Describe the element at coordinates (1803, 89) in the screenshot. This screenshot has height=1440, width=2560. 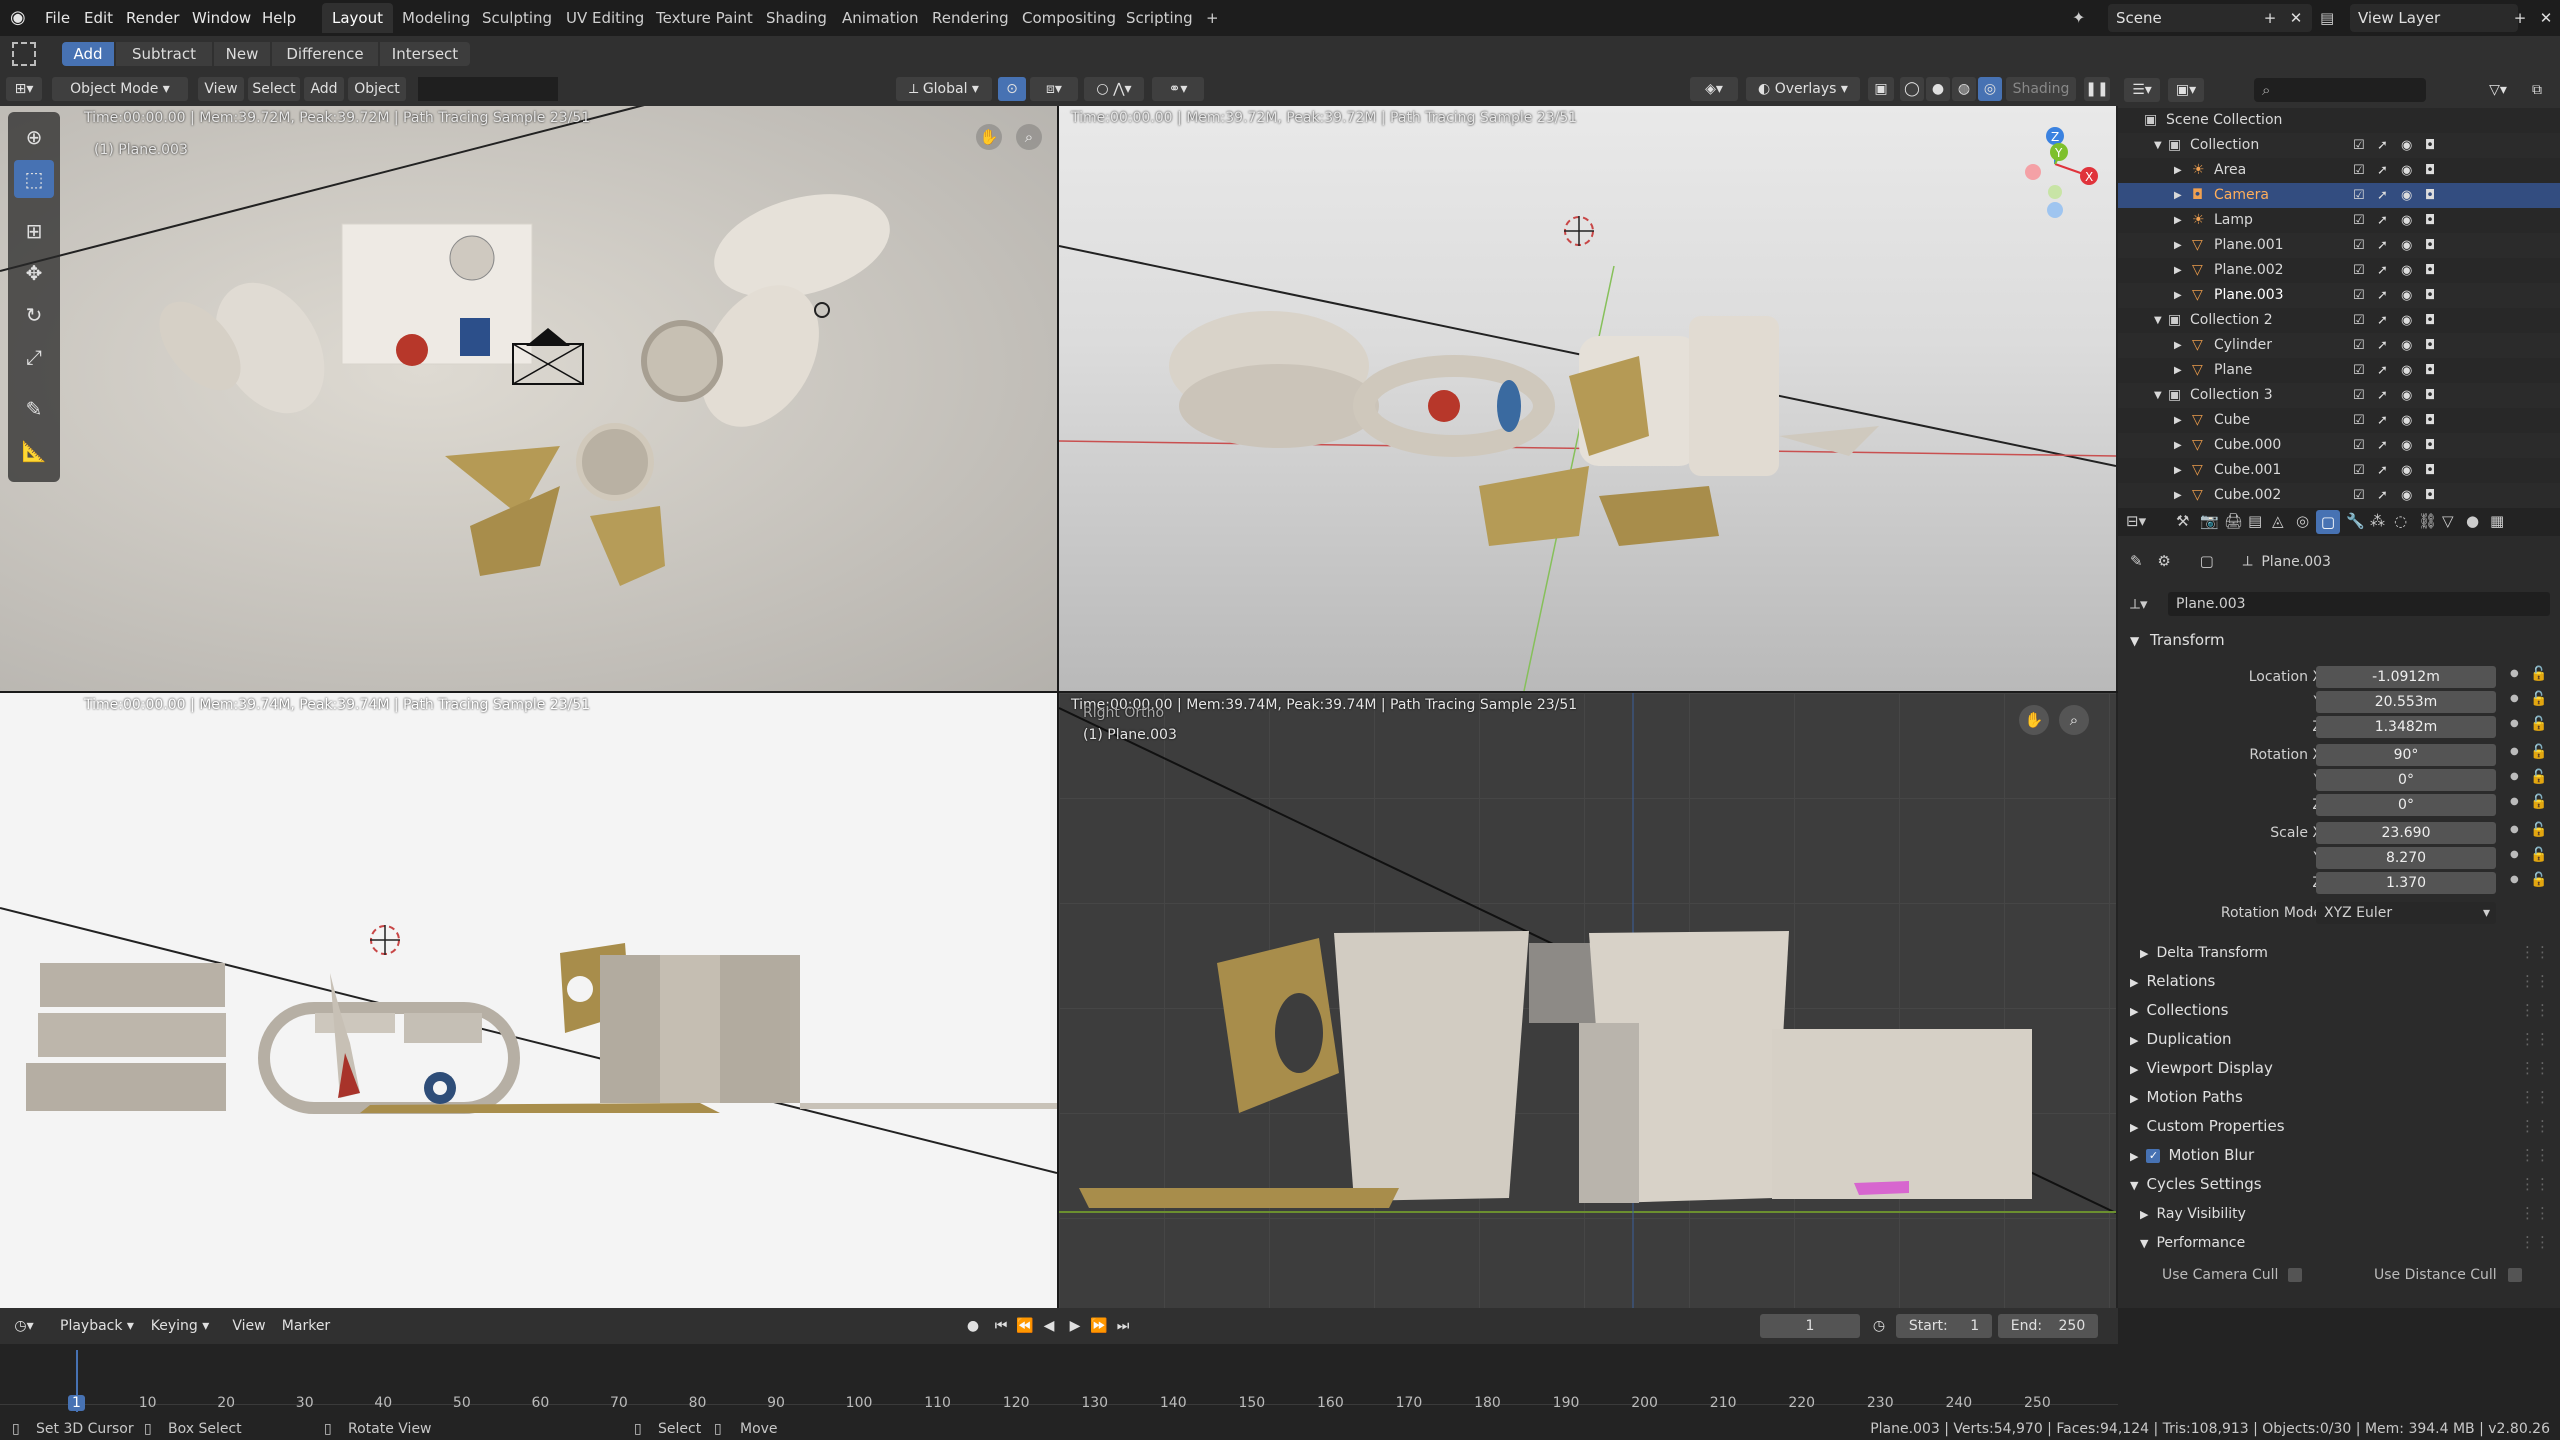
I see `overlays-dropdown: ◐ Overlays ▾` at that location.